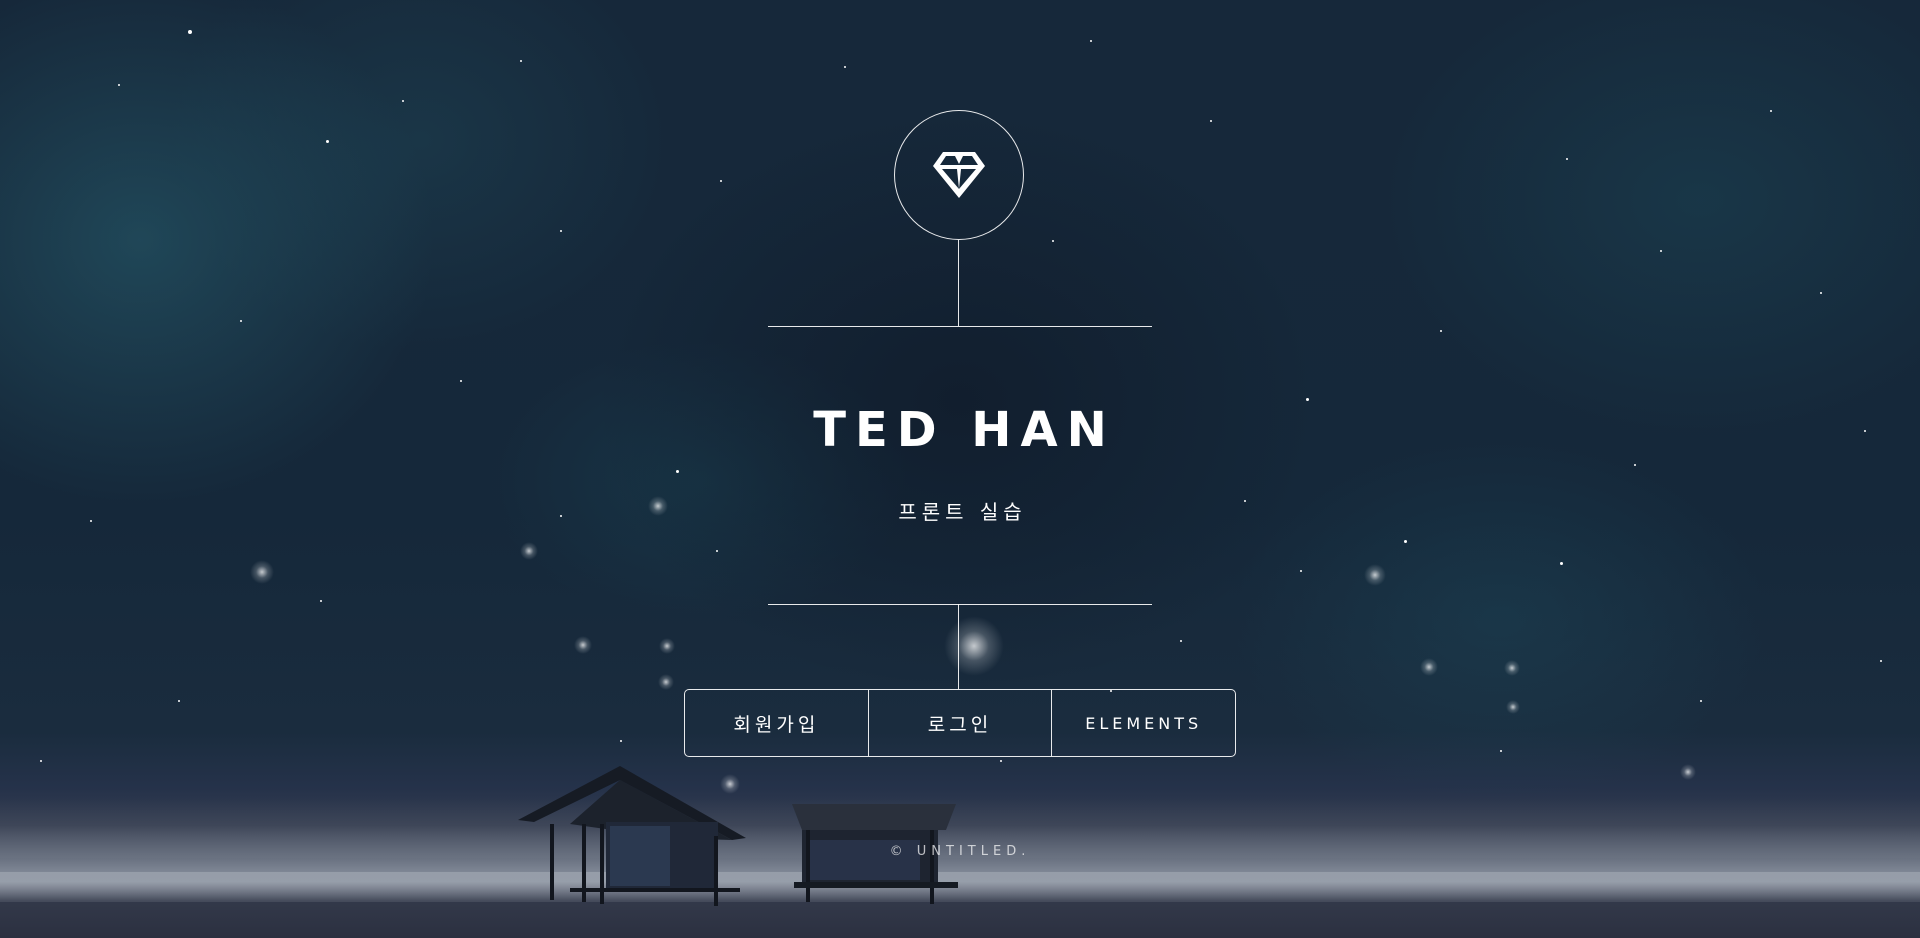 The height and width of the screenshot is (938, 1920). I want to click on footer-copyright: © UNTITLED., so click(960, 851).